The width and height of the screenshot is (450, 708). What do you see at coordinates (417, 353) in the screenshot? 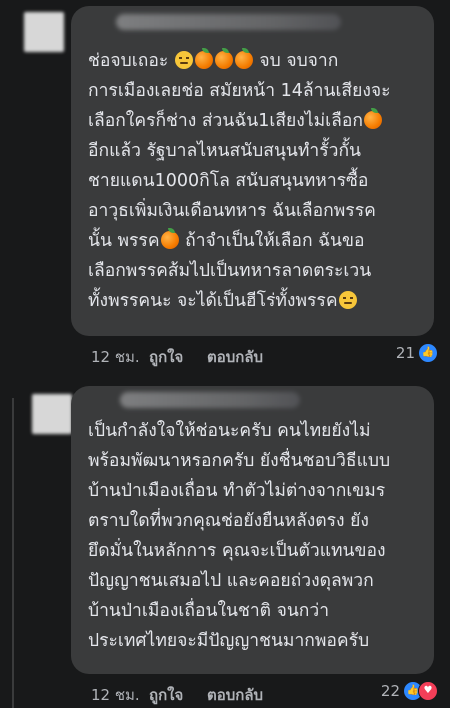
I see `reaction-summary: 21 👍` at bounding box center [417, 353].